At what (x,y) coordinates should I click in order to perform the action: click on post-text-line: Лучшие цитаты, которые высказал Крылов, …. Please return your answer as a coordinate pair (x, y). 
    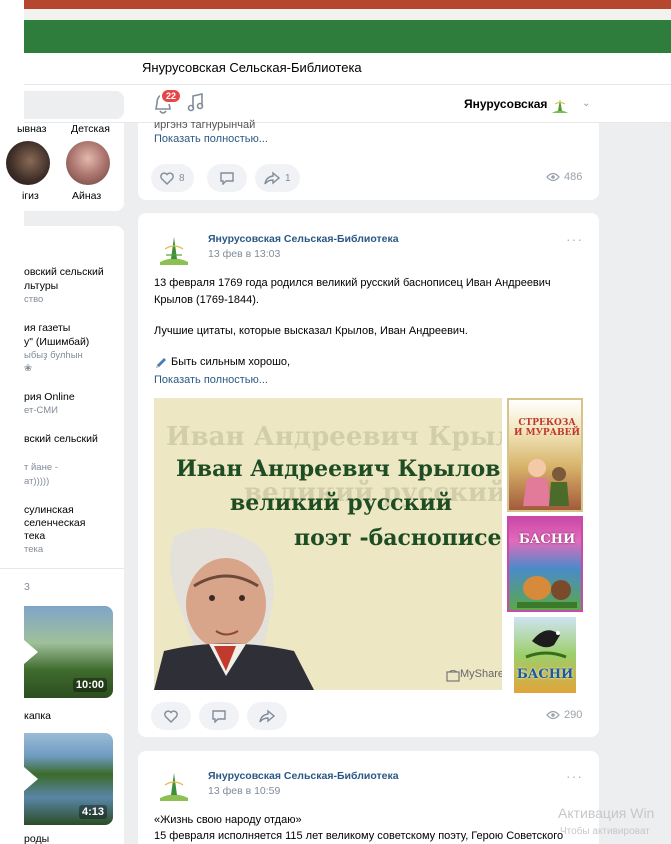
    Looking at the image, I should click on (311, 331).